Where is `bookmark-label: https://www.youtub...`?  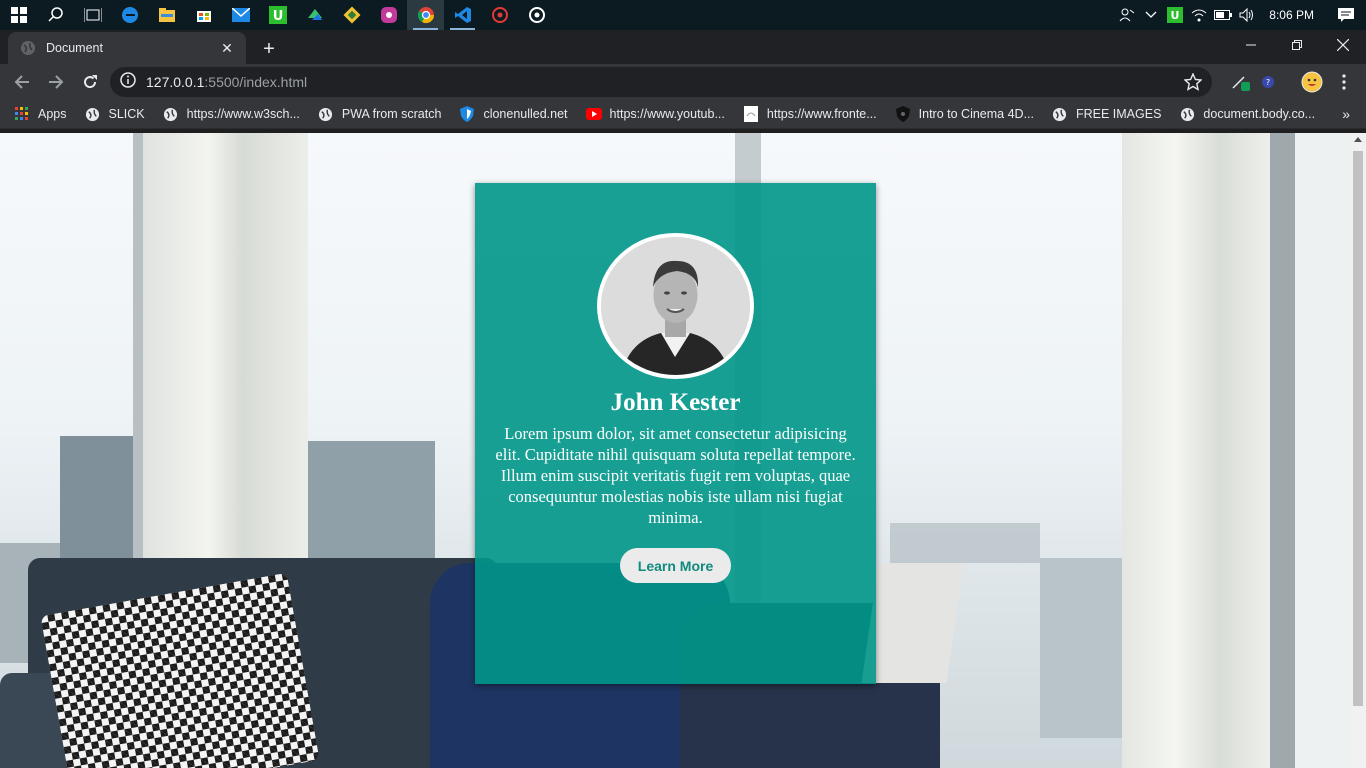
bookmark-label: https://www.youtub... is located at coordinates (667, 114).